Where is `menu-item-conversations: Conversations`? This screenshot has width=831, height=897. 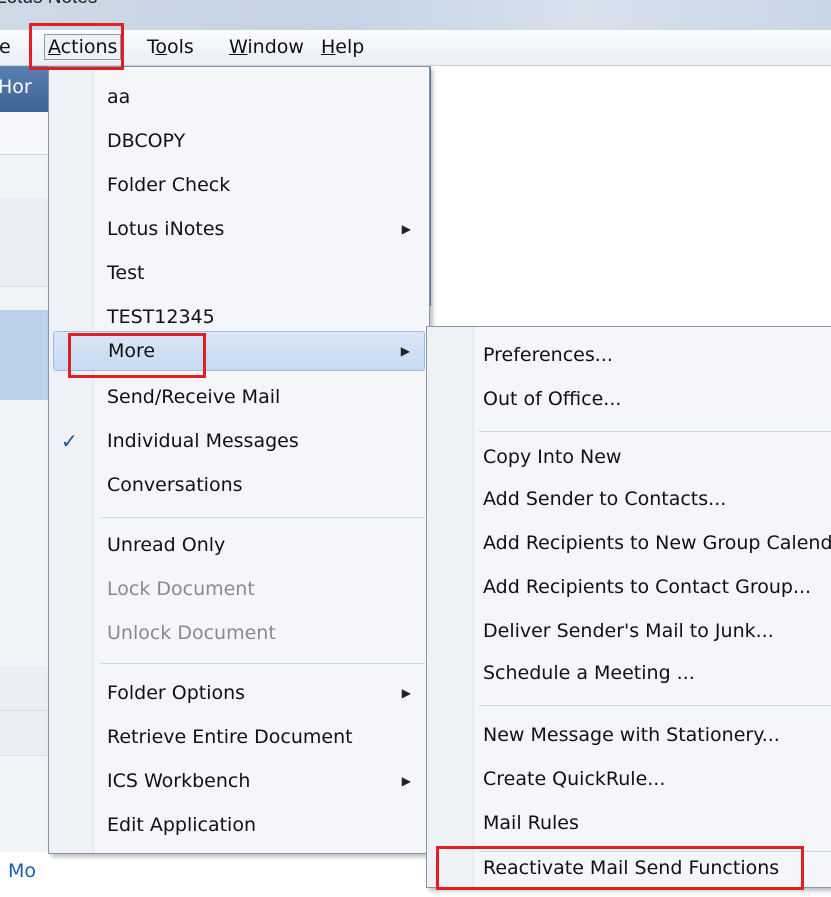
menu-item-conversations: Conversations is located at coordinates (239, 485).